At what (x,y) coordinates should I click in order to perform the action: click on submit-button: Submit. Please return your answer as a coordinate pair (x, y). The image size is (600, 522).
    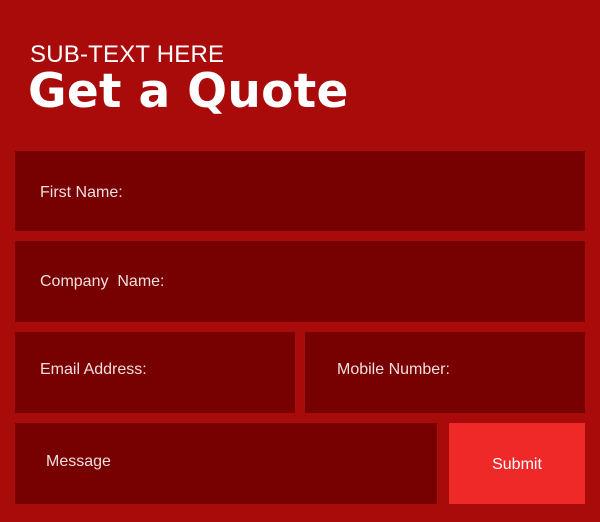
    Looking at the image, I should click on (517, 463).